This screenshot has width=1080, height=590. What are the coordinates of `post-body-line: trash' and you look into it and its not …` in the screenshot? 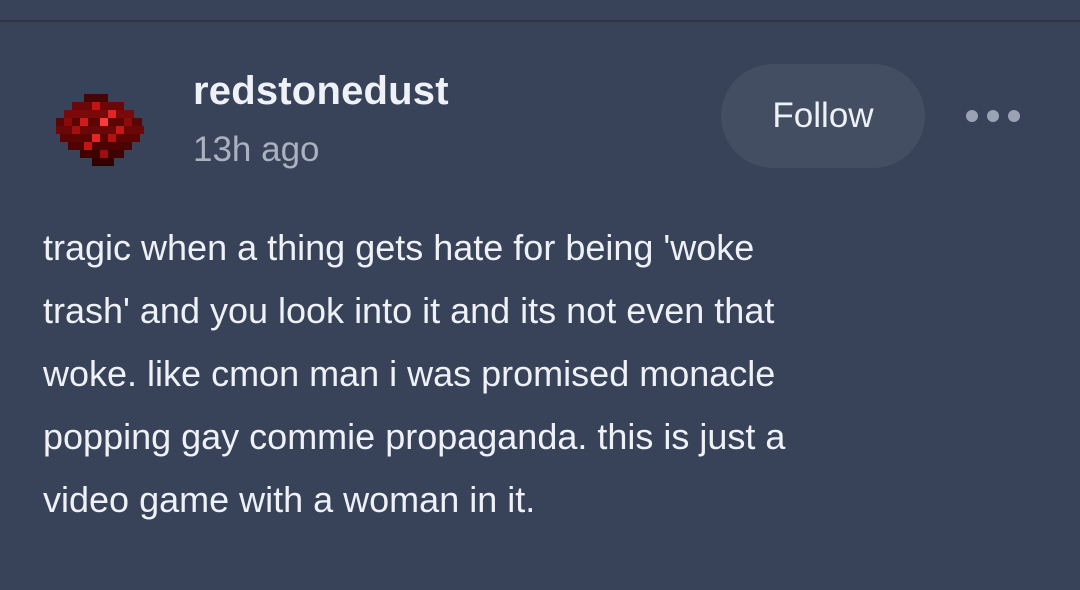 It's located at (409, 310).